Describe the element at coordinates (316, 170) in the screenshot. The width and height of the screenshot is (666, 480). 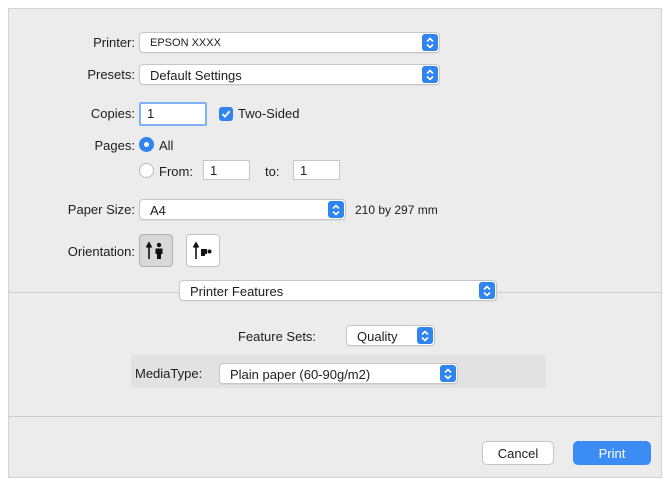
I see `pages-to-field: 1` at that location.